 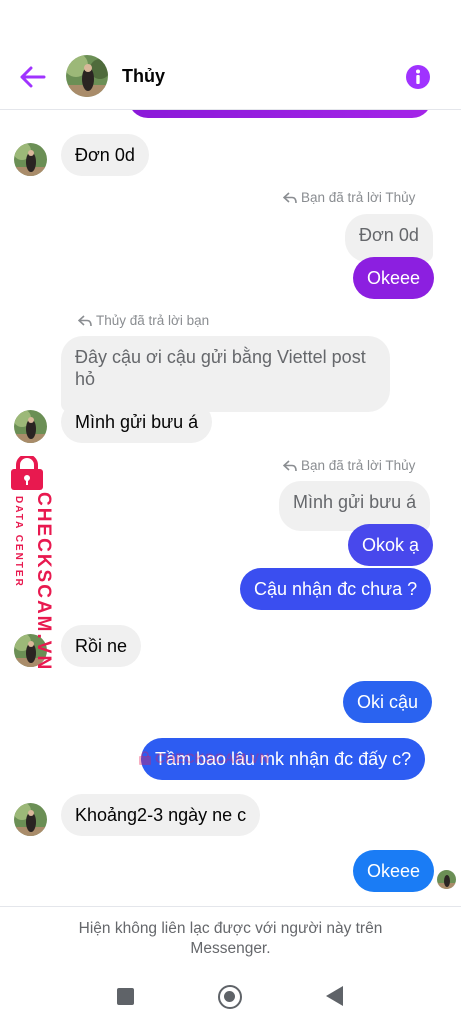 What do you see at coordinates (391, 545) in the screenshot?
I see `outgoing-message: Okok ạ` at bounding box center [391, 545].